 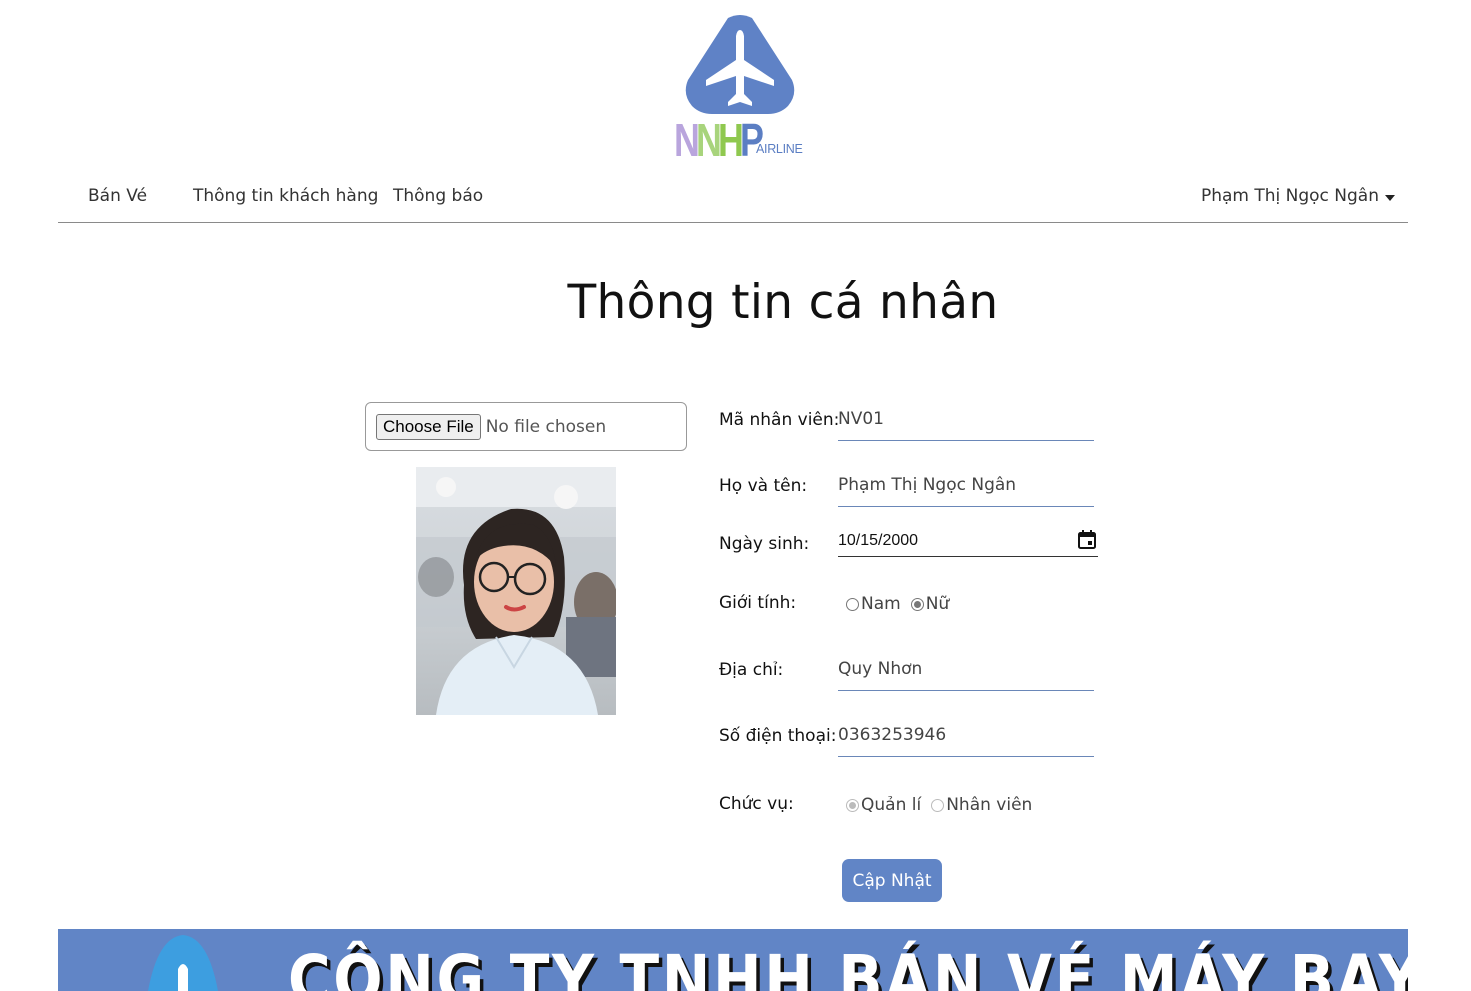 What do you see at coordinates (779, 420) in the screenshot?
I see `employee-id-label: Mã nhân viên:` at bounding box center [779, 420].